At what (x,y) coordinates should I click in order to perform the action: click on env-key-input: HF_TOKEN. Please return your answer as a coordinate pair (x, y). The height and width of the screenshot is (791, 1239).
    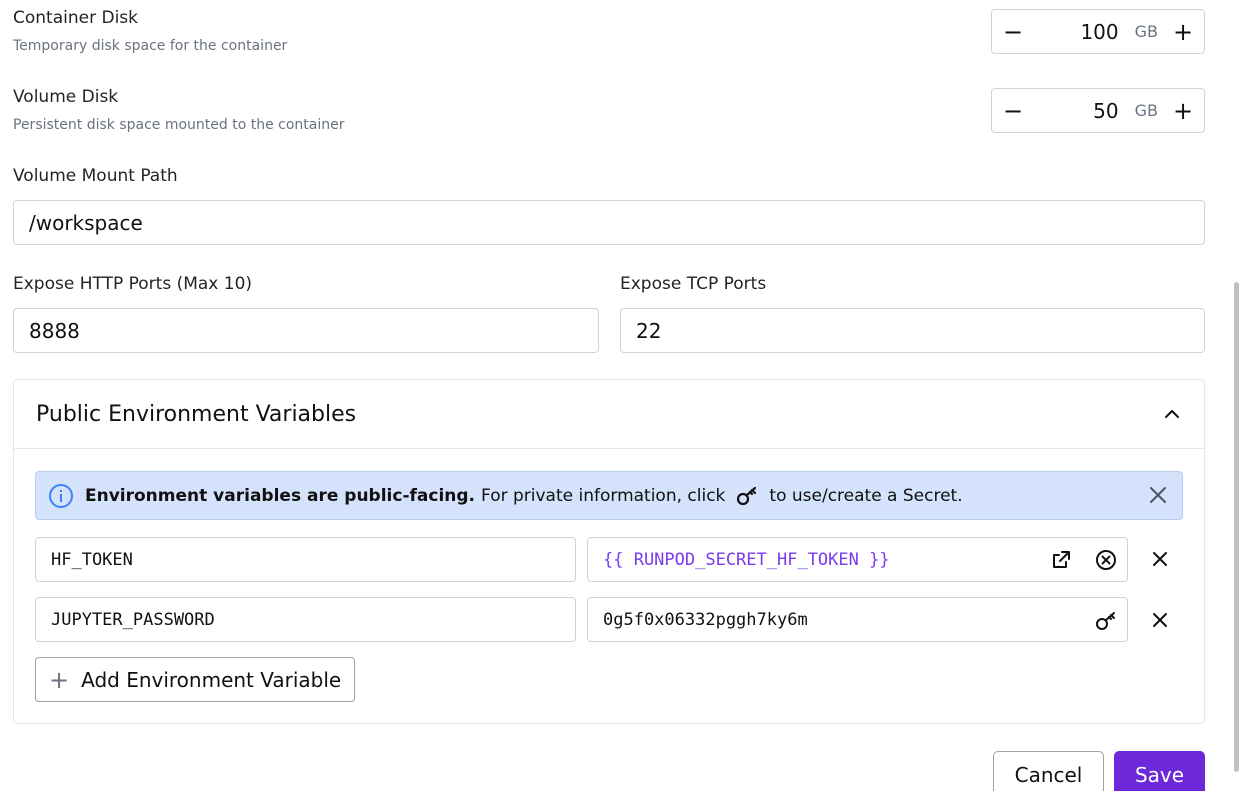
    Looking at the image, I should click on (305, 559).